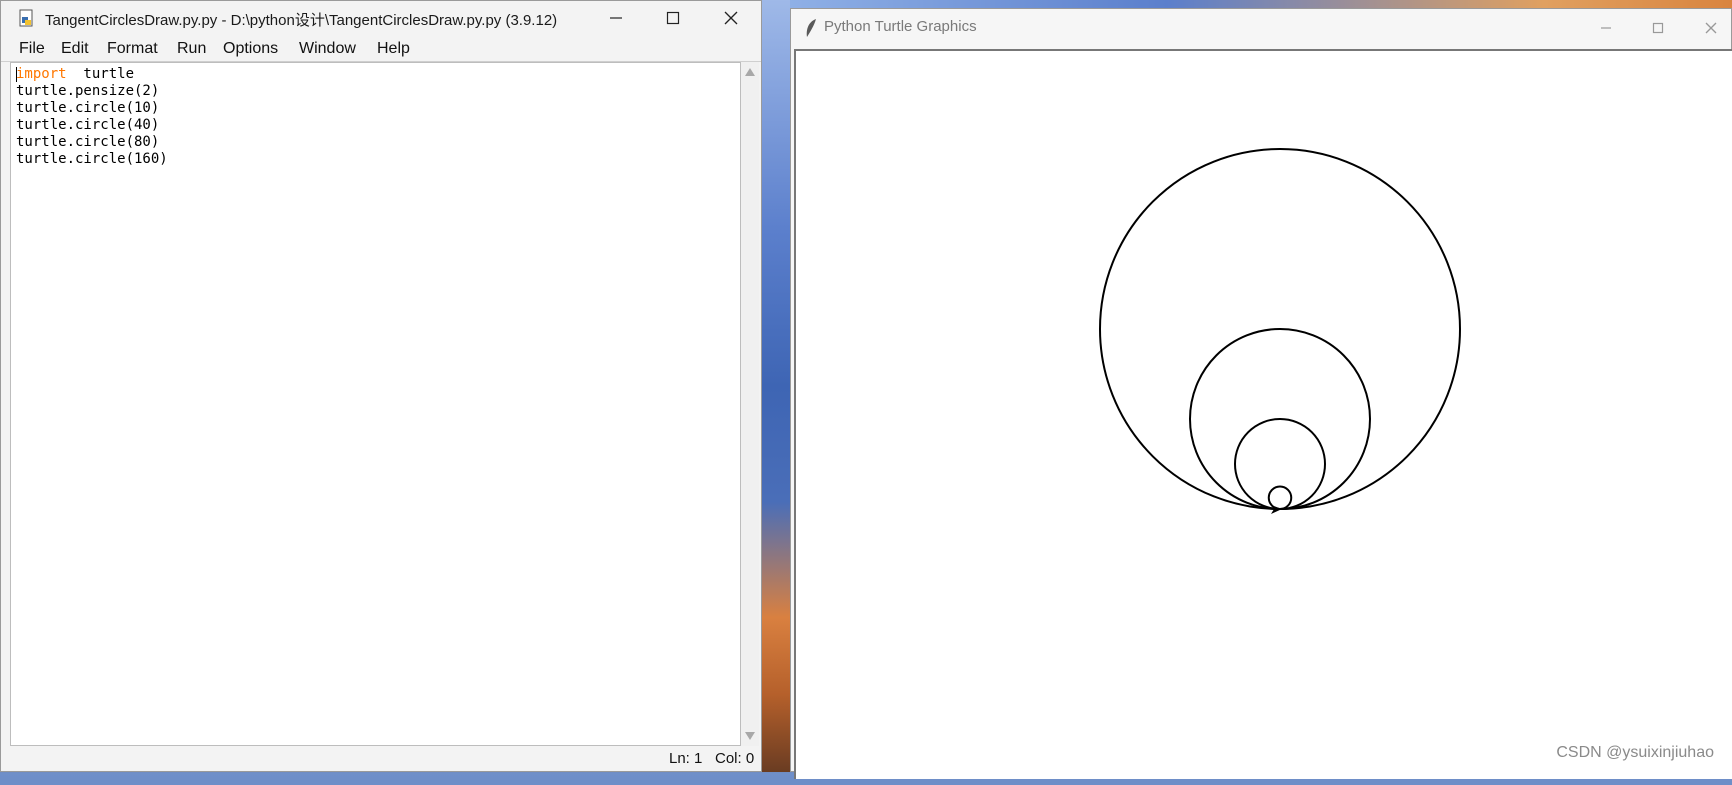 The height and width of the screenshot is (785, 1732). I want to click on desktop-background-top, so click(1261, 4).